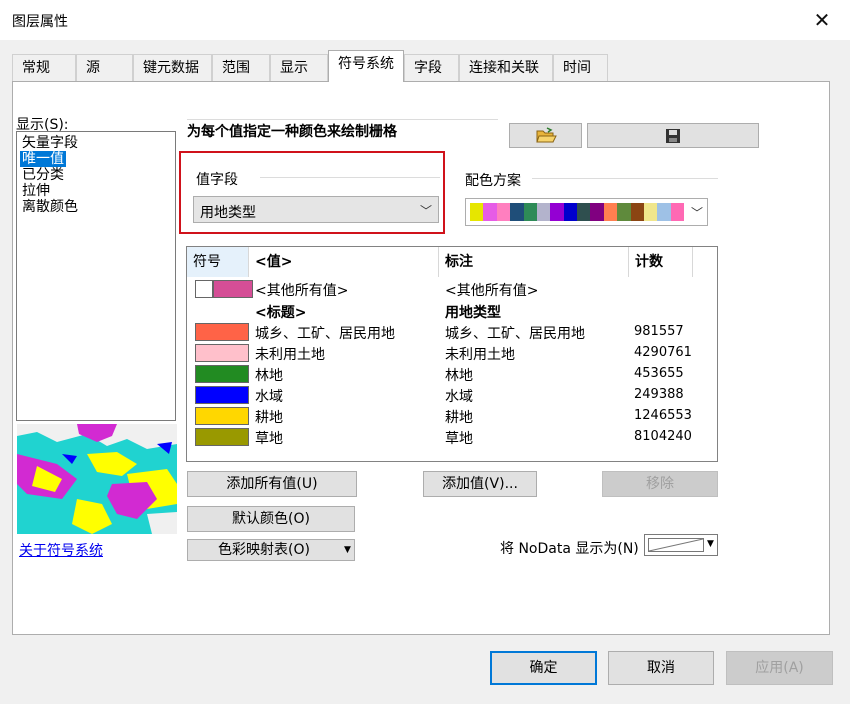 The image size is (850, 704). What do you see at coordinates (43, 159) in the screenshot?
I see `renderer-item: 唯一值` at bounding box center [43, 159].